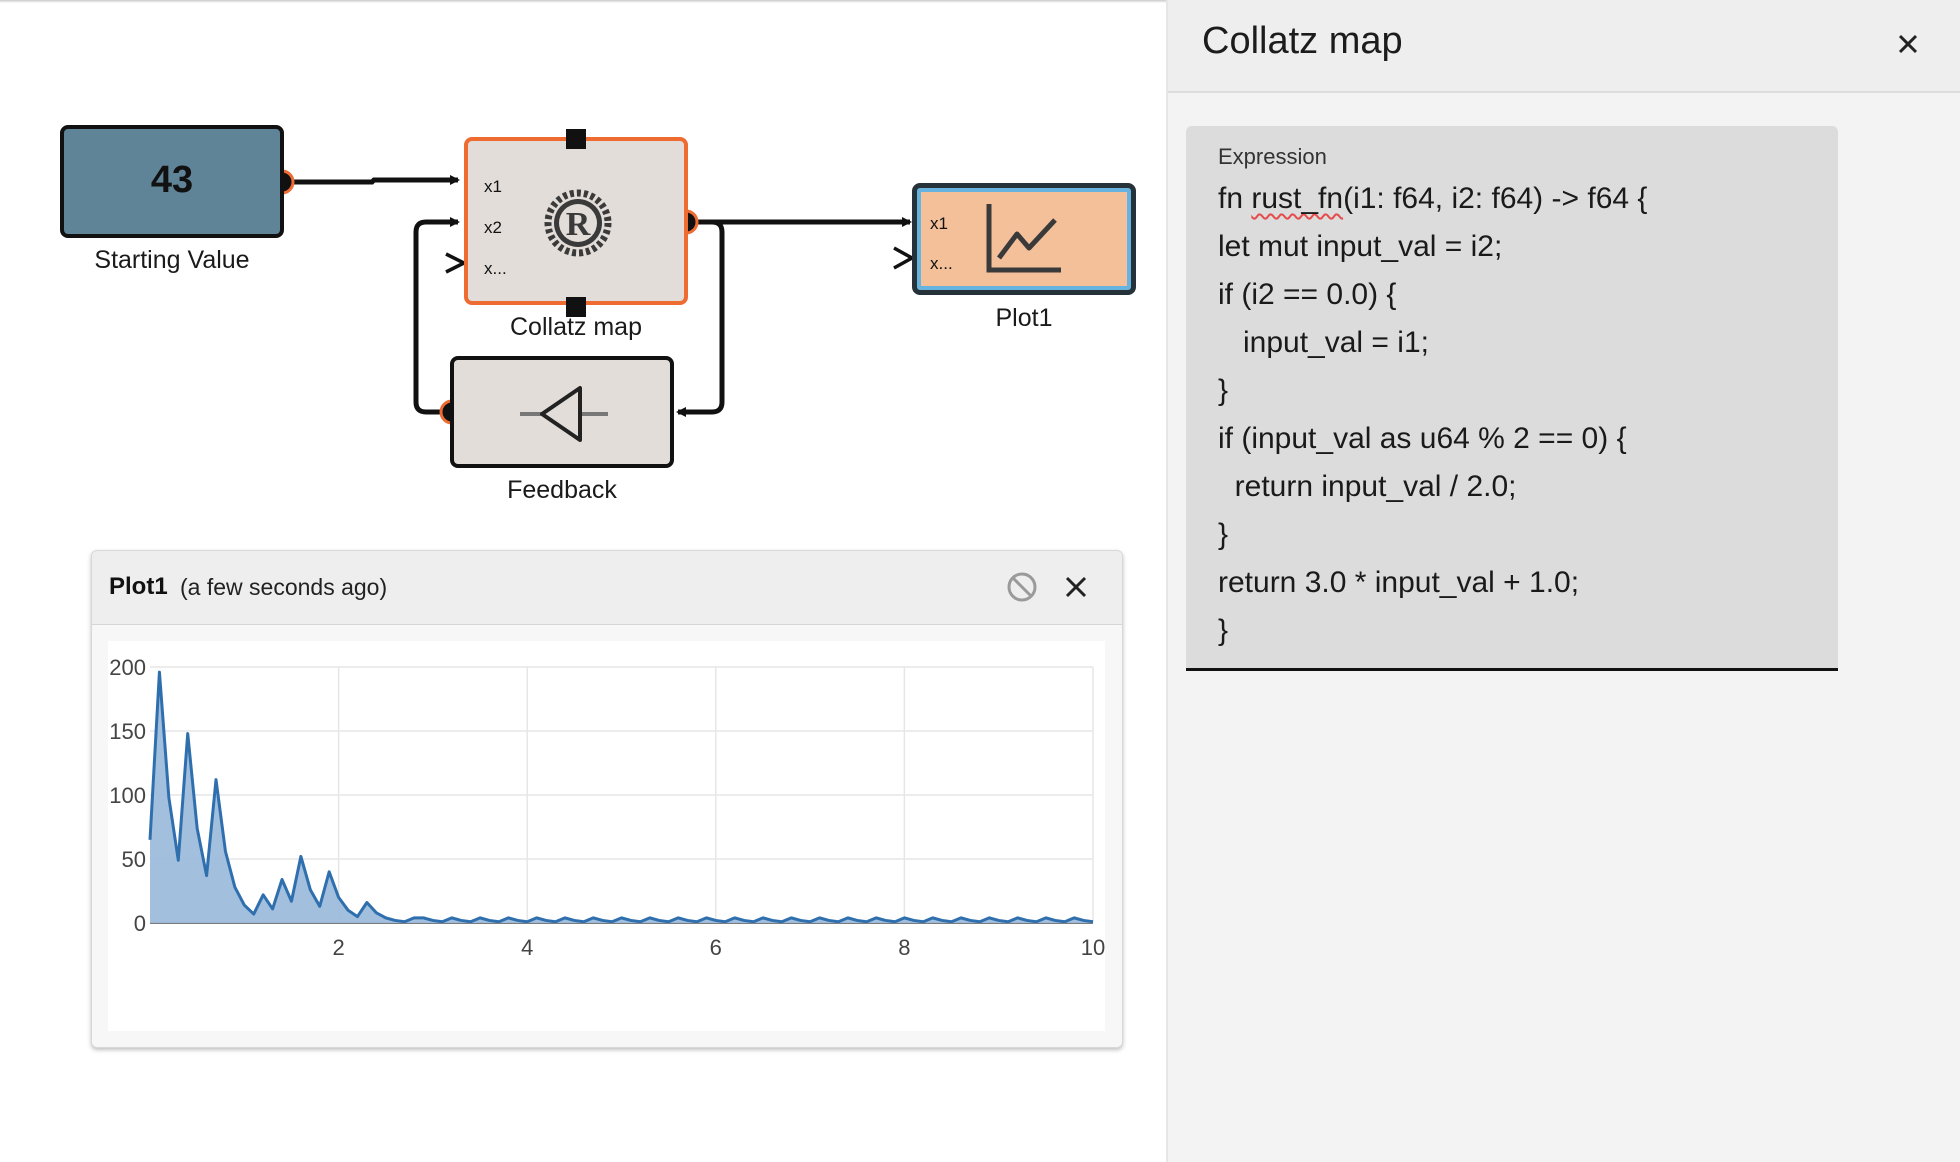 The image size is (1960, 1162). I want to click on feedback-block, so click(562, 412).